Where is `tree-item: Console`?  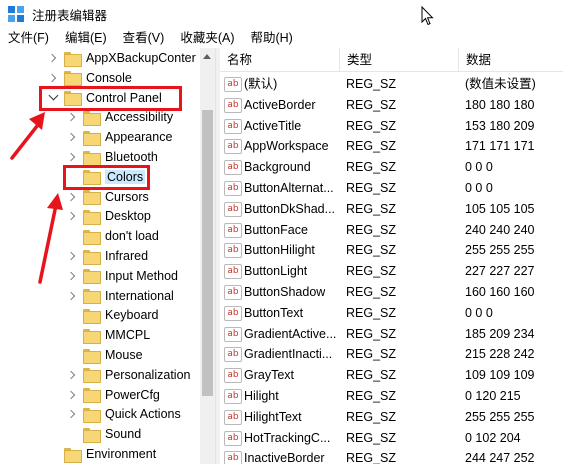
tree-item: Console is located at coordinates (90, 78).